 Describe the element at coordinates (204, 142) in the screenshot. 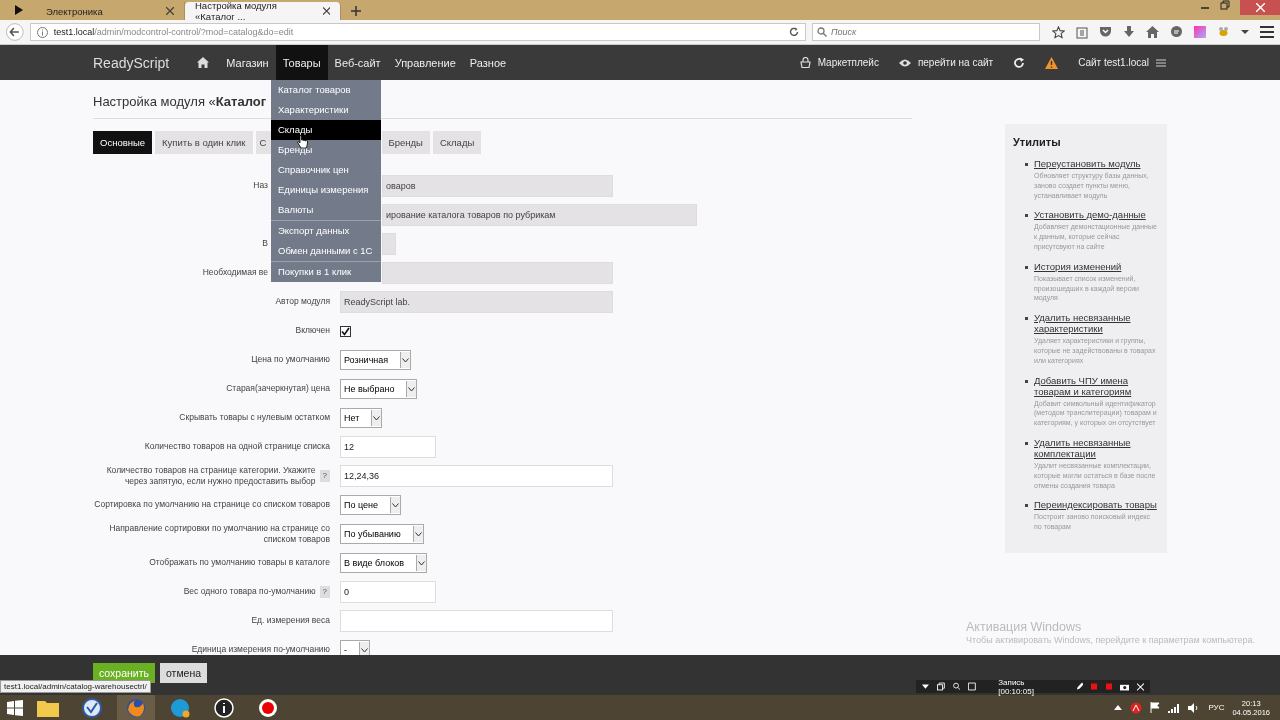

I see `settings-tab: Купить в один клик` at that location.